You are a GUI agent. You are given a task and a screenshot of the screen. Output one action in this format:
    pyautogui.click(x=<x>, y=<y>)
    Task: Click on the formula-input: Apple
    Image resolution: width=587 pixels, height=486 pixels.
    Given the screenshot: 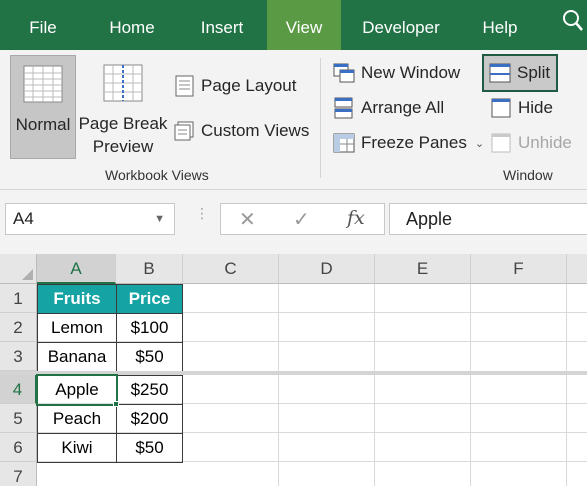 What is the action you would take?
    pyautogui.click(x=488, y=219)
    